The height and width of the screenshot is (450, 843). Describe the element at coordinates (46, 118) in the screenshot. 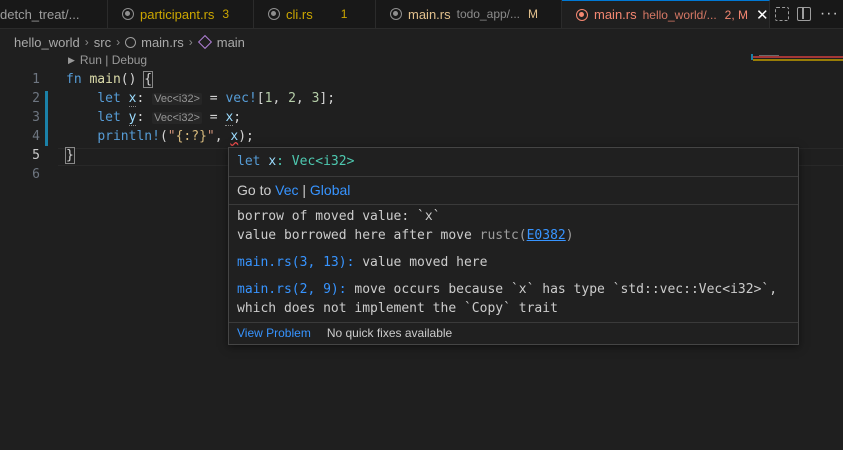

I see `git-modified-gutter-marker` at that location.